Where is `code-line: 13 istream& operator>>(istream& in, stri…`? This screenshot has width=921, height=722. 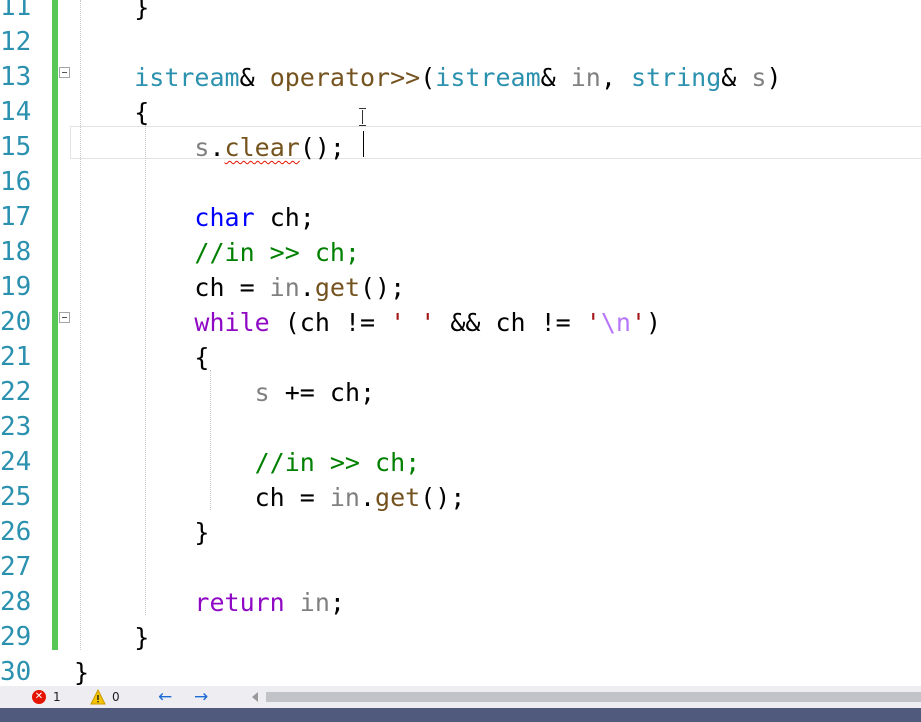 code-line: 13 istream& operator>>(istream& in, stri… is located at coordinates (460, 77).